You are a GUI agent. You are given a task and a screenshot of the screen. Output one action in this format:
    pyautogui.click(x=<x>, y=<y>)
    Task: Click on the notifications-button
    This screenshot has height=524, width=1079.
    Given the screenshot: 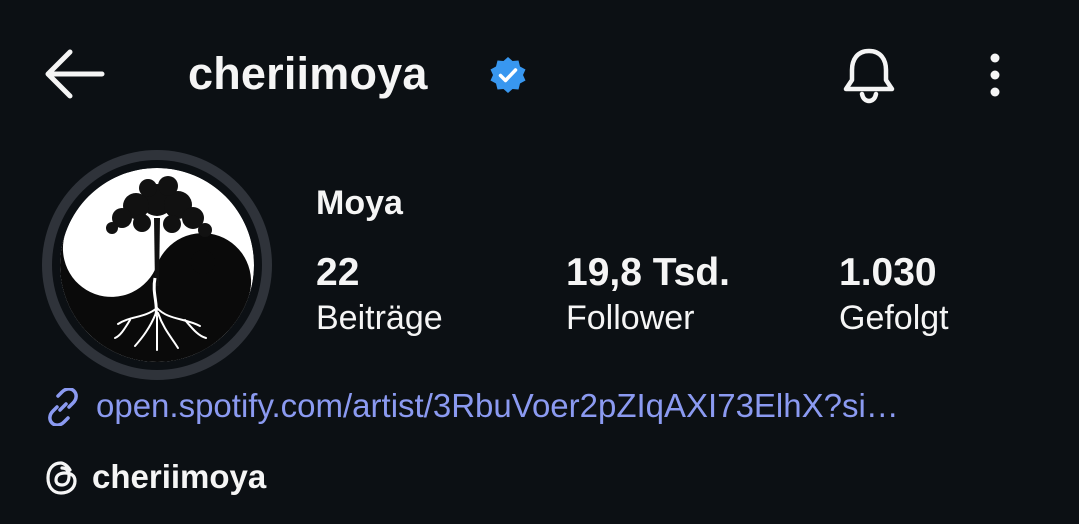 What is the action you would take?
    pyautogui.click(x=869, y=75)
    